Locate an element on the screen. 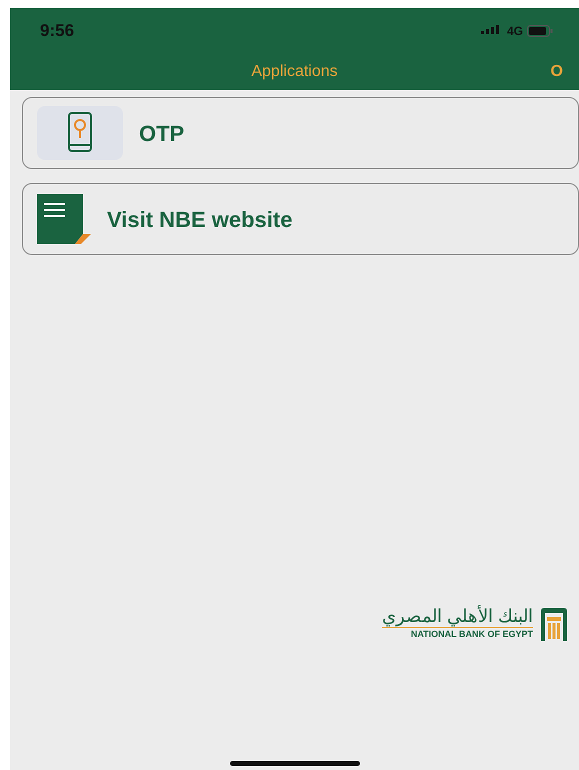 The width and height of the screenshot is (579, 770). bank-name-arabic: البنك الأهلي المصري is located at coordinates (457, 617).